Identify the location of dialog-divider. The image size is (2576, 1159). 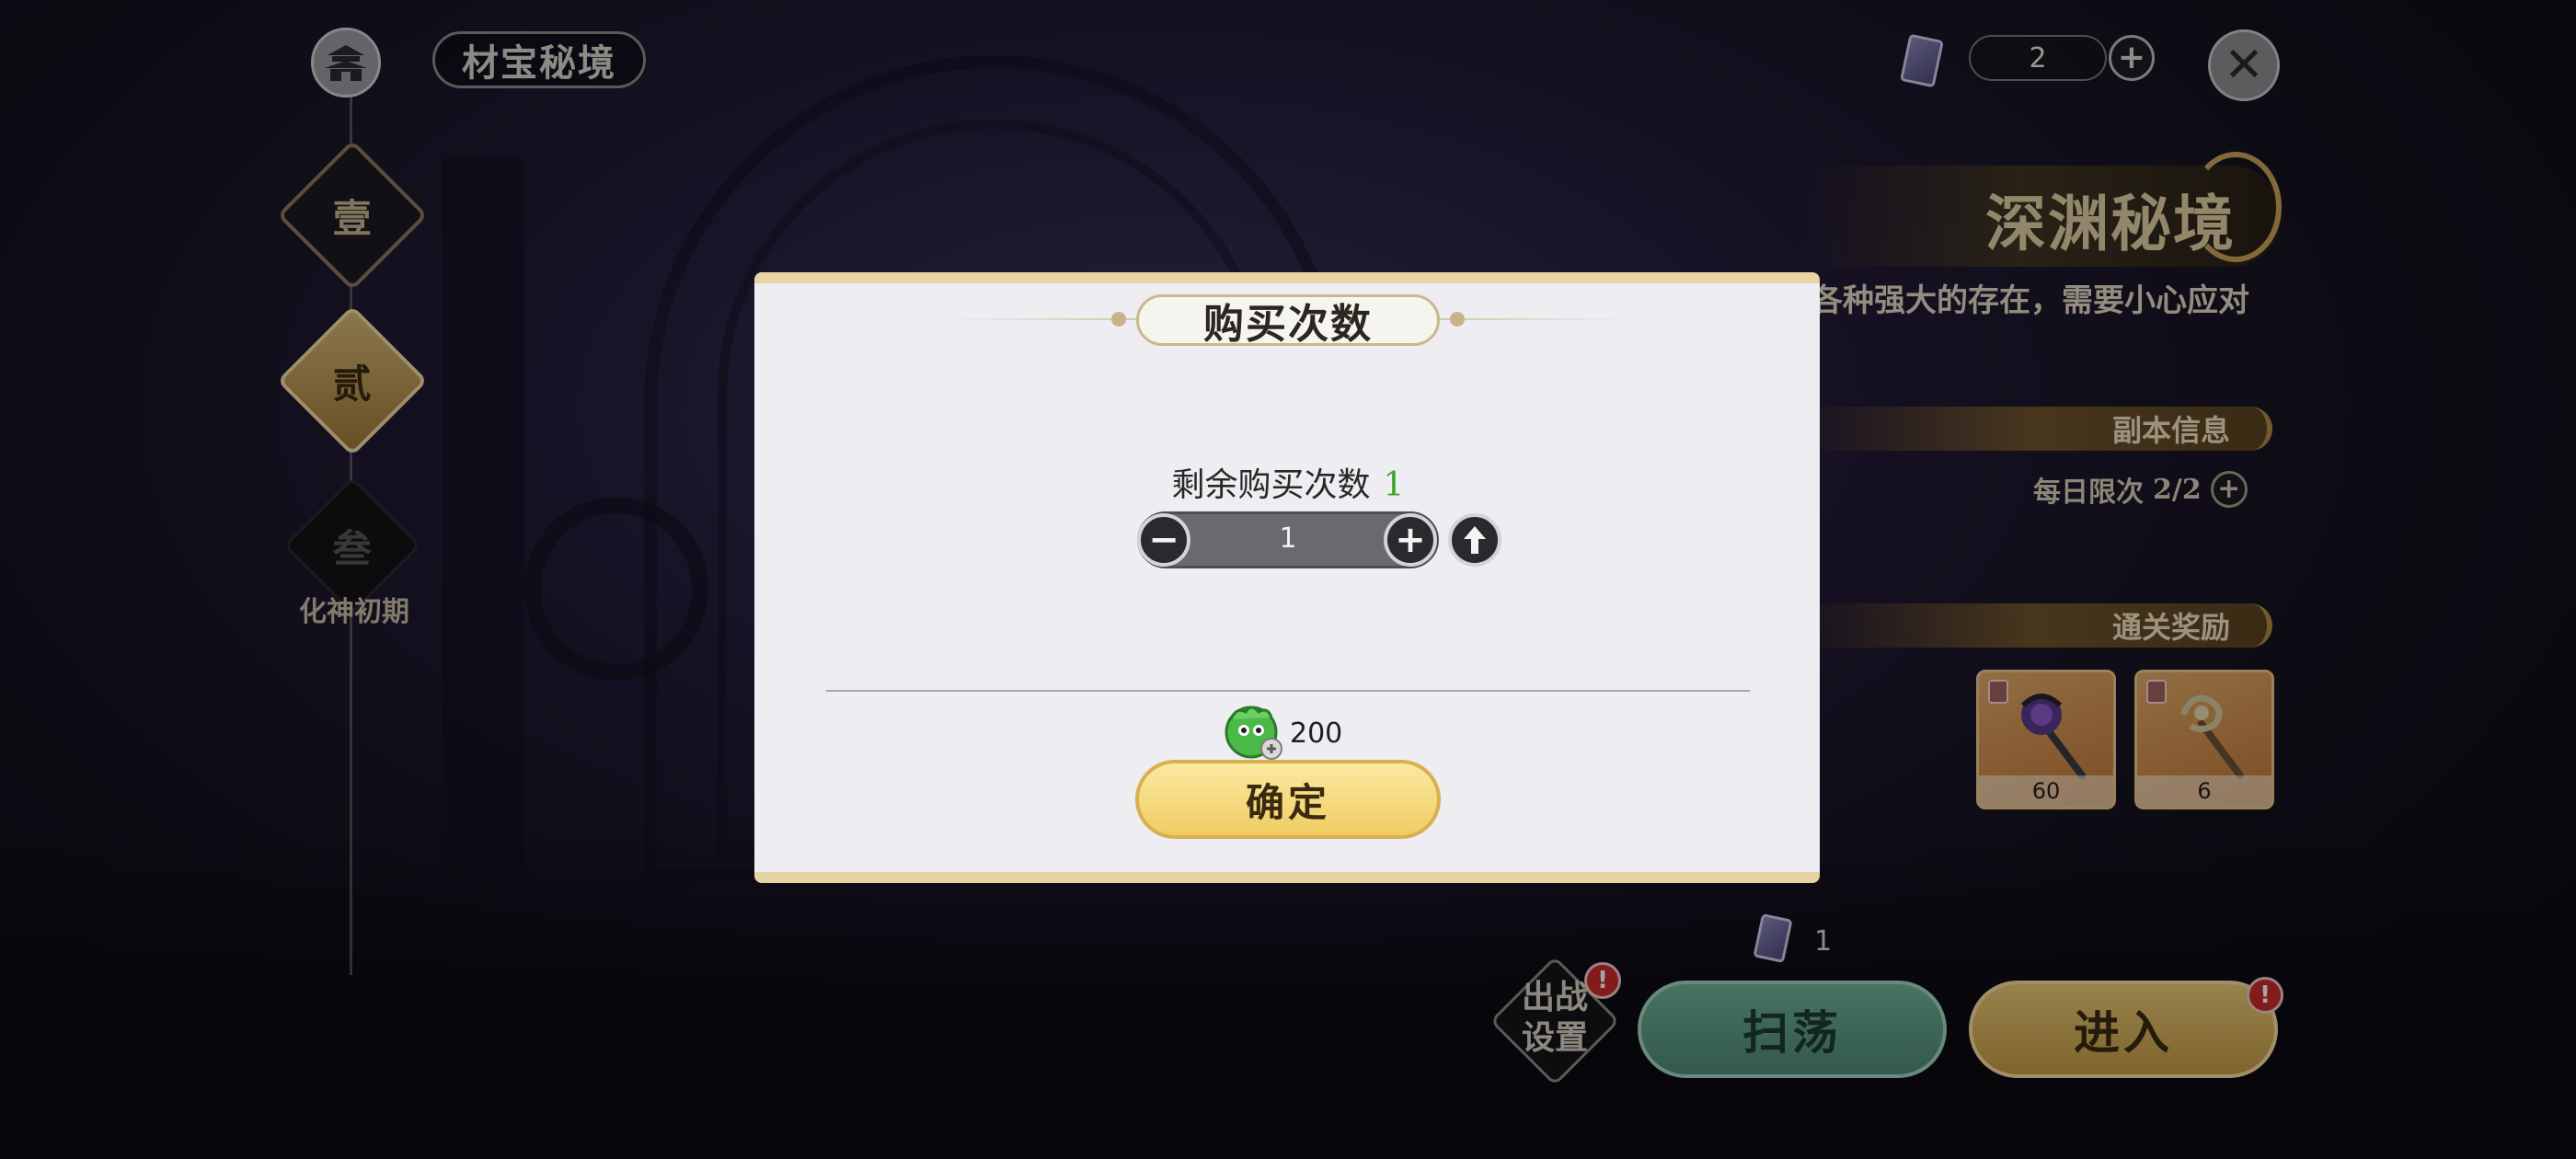
(1288, 691).